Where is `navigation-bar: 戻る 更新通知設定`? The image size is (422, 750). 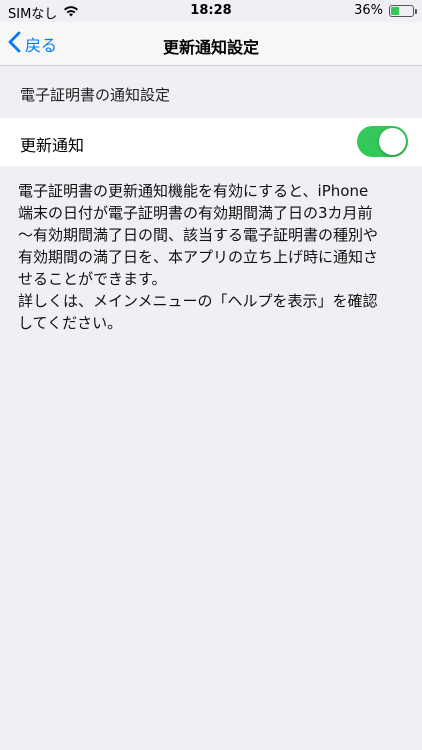 navigation-bar: 戻る 更新通知設定 is located at coordinates (211, 44).